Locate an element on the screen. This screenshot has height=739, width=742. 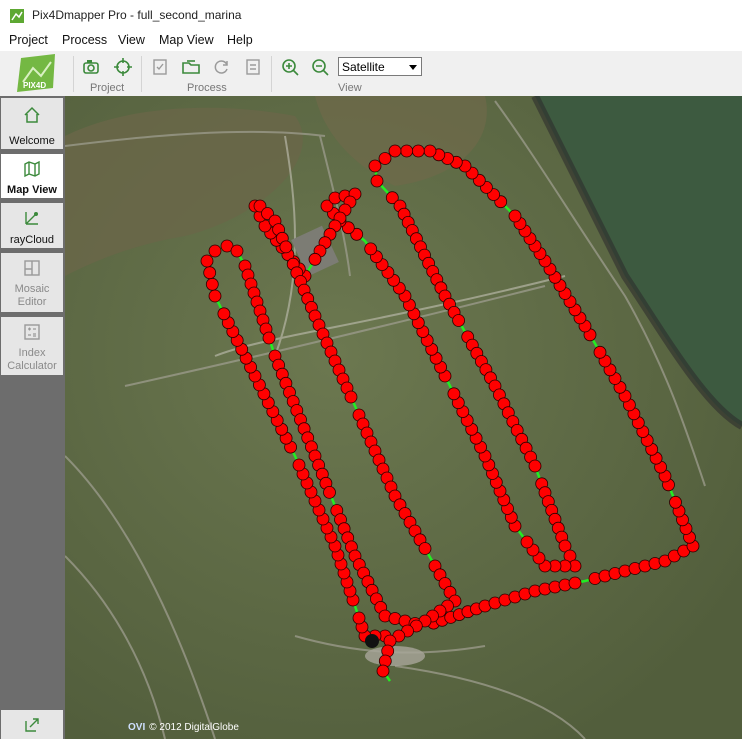
local-processing-button is located at coordinates (160, 67).